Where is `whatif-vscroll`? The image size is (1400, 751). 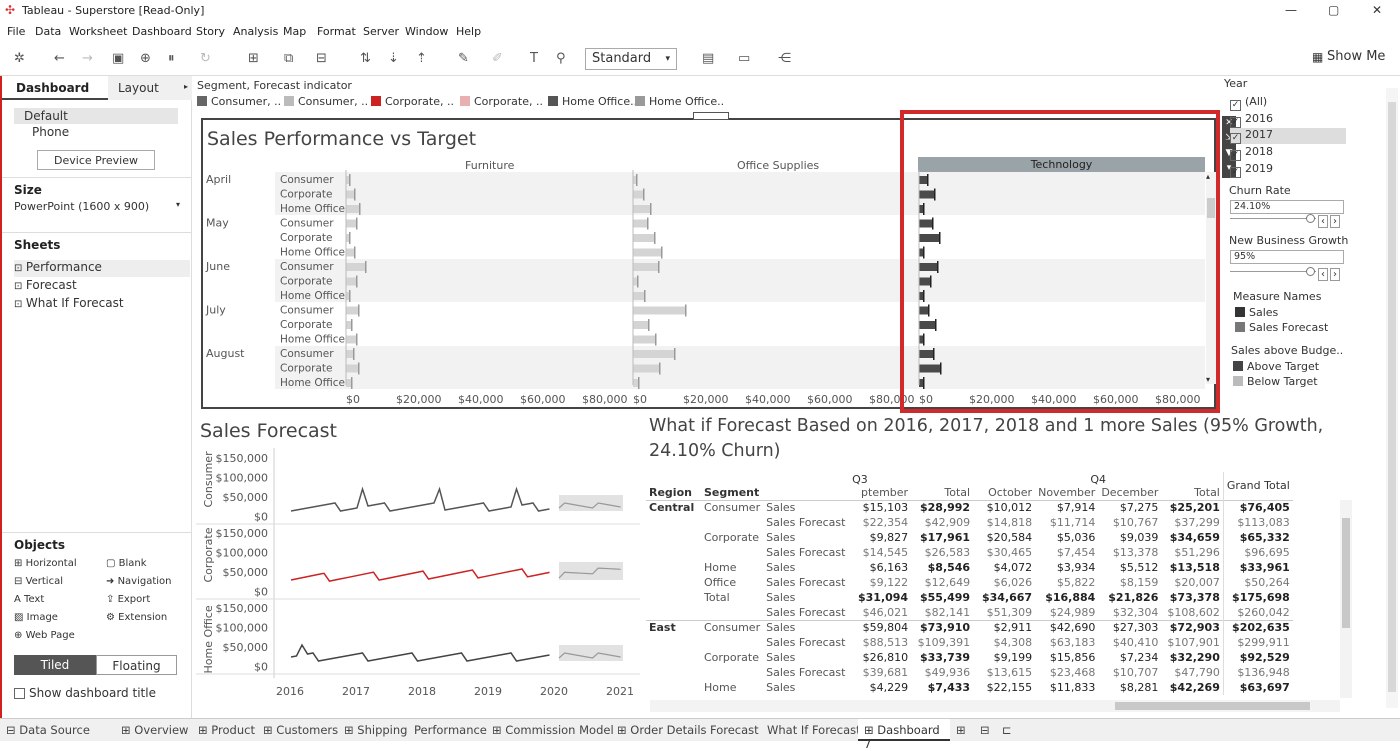
whatif-vscroll is located at coordinates (1346, 599).